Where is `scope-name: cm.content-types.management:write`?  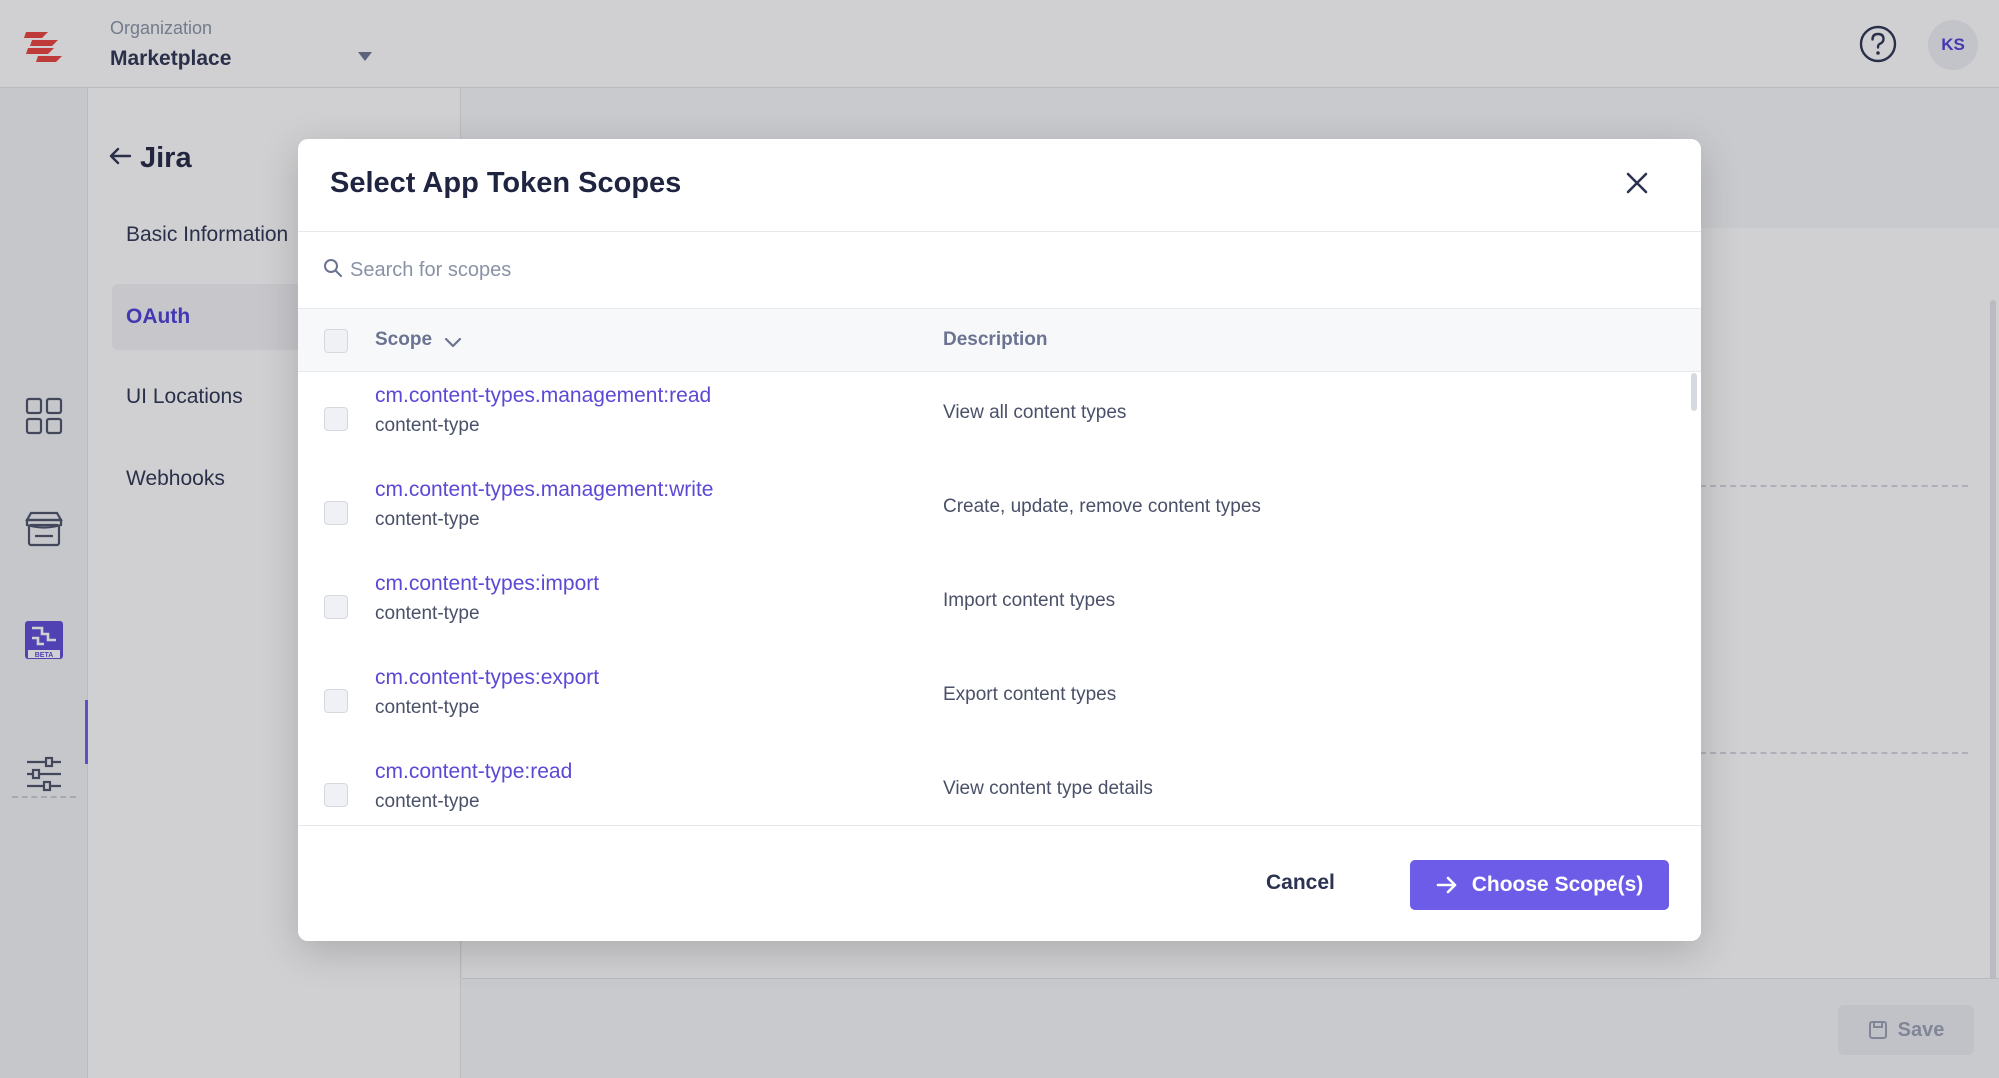
scope-name: cm.content-types.management:write is located at coordinates (544, 490).